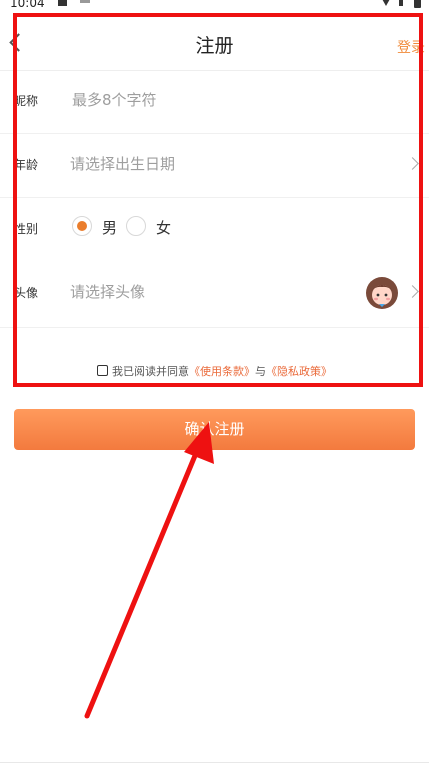 Image resolution: width=429 pixels, height=764 pixels. I want to click on birthdate-picker: 请选择出生日期, so click(122, 163).